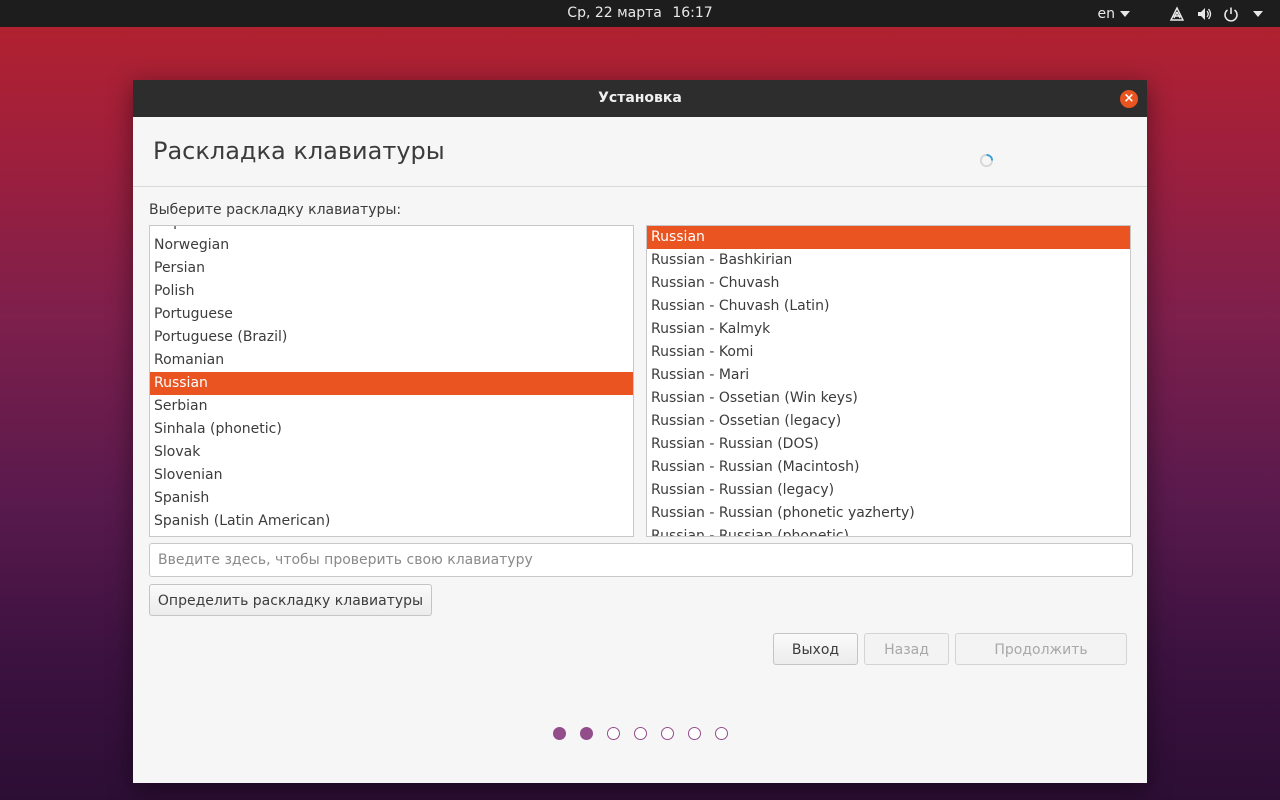  What do you see at coordinates (906, 649) in the screenshot?
I see `back-button: Назад` at bounding box center [906, 649].